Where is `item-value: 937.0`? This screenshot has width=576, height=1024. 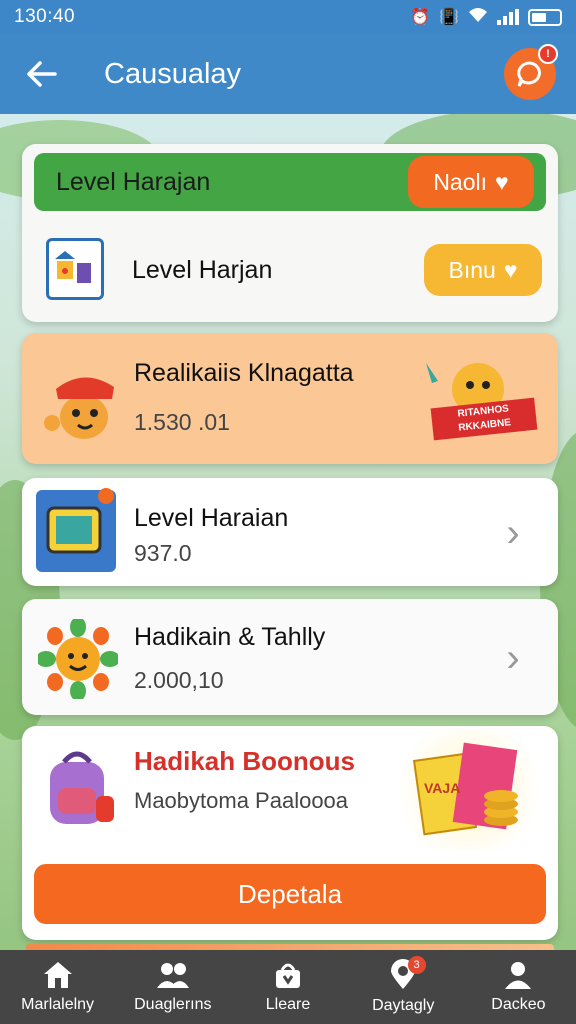 item-value: 937.0 is located at coordinates (163, 553).